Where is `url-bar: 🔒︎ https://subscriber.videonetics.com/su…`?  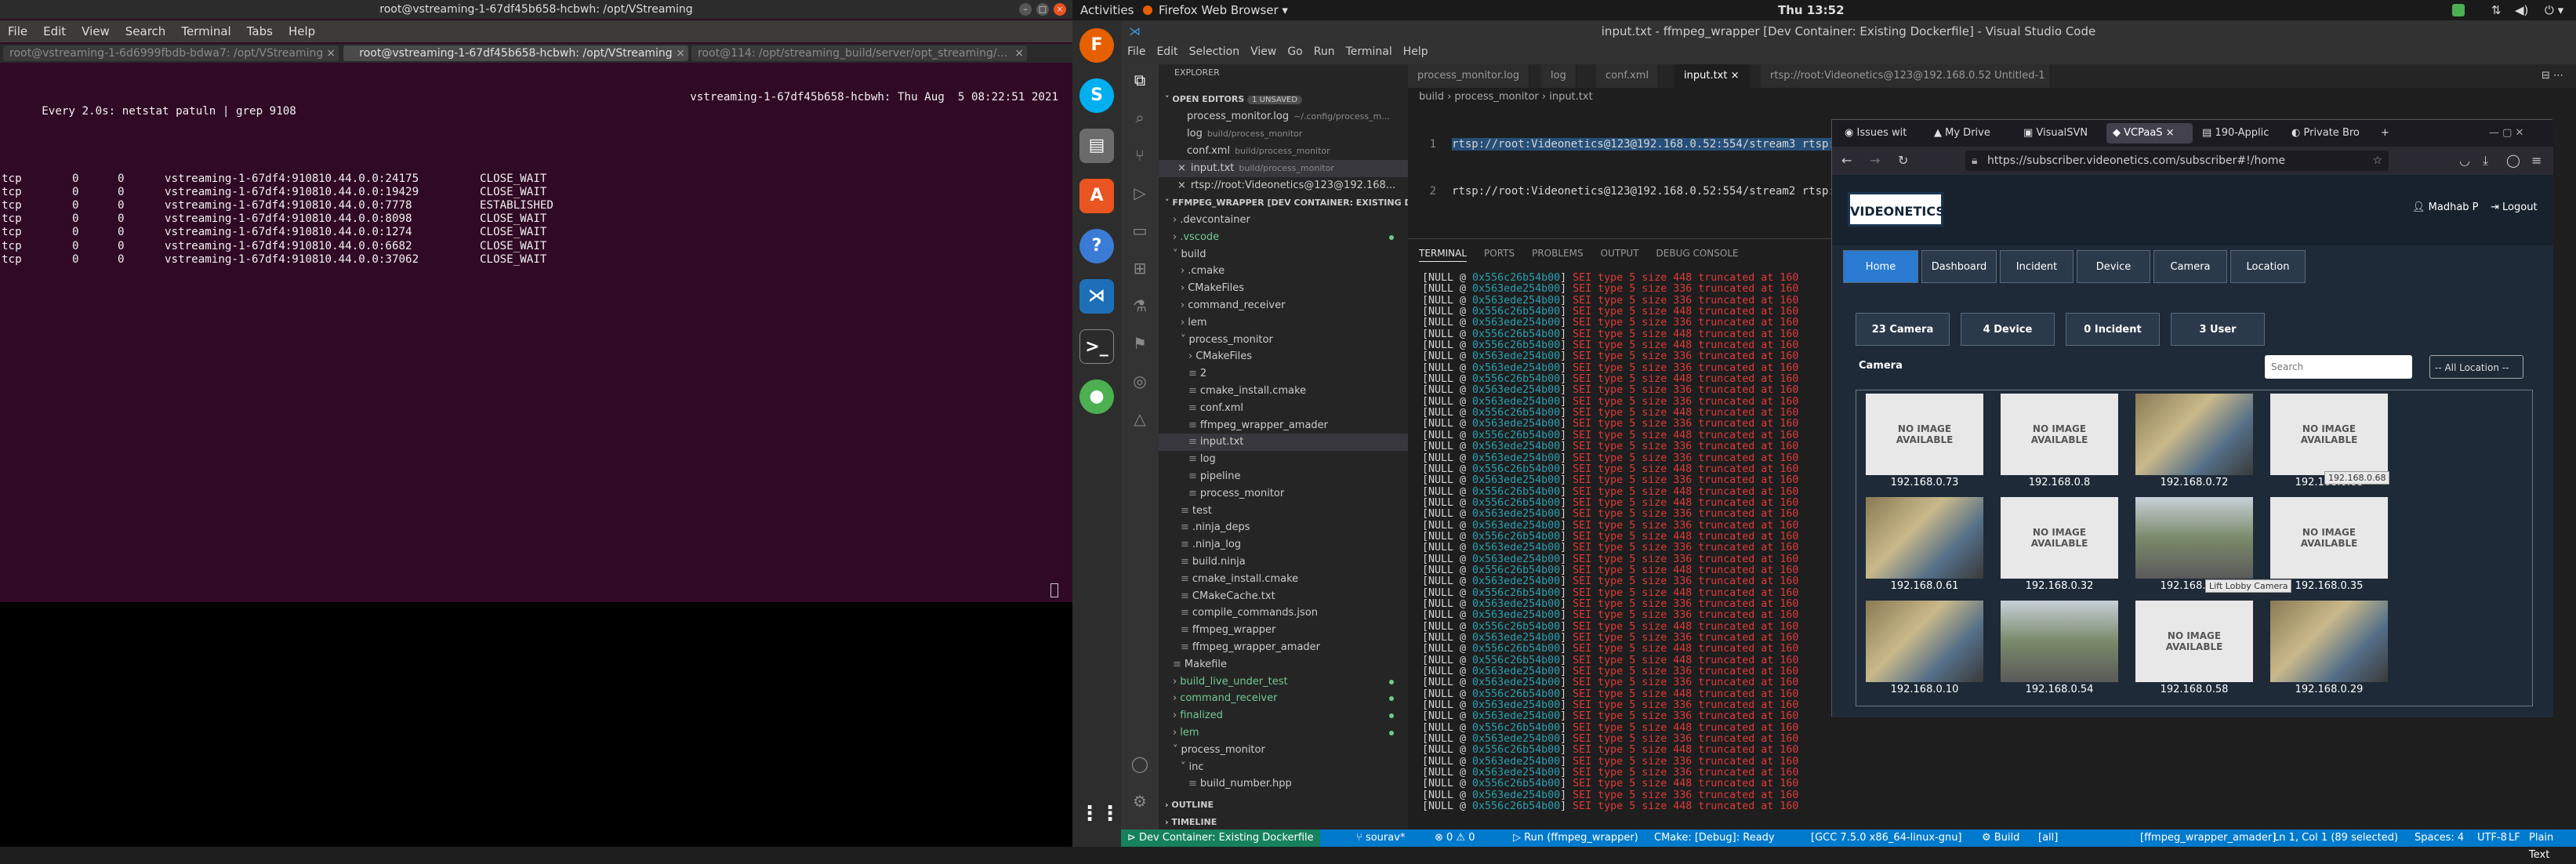 url-bar: 🔒︎ https://subscriber.videonetics.com/su… is located at coordinates (2177, 161).